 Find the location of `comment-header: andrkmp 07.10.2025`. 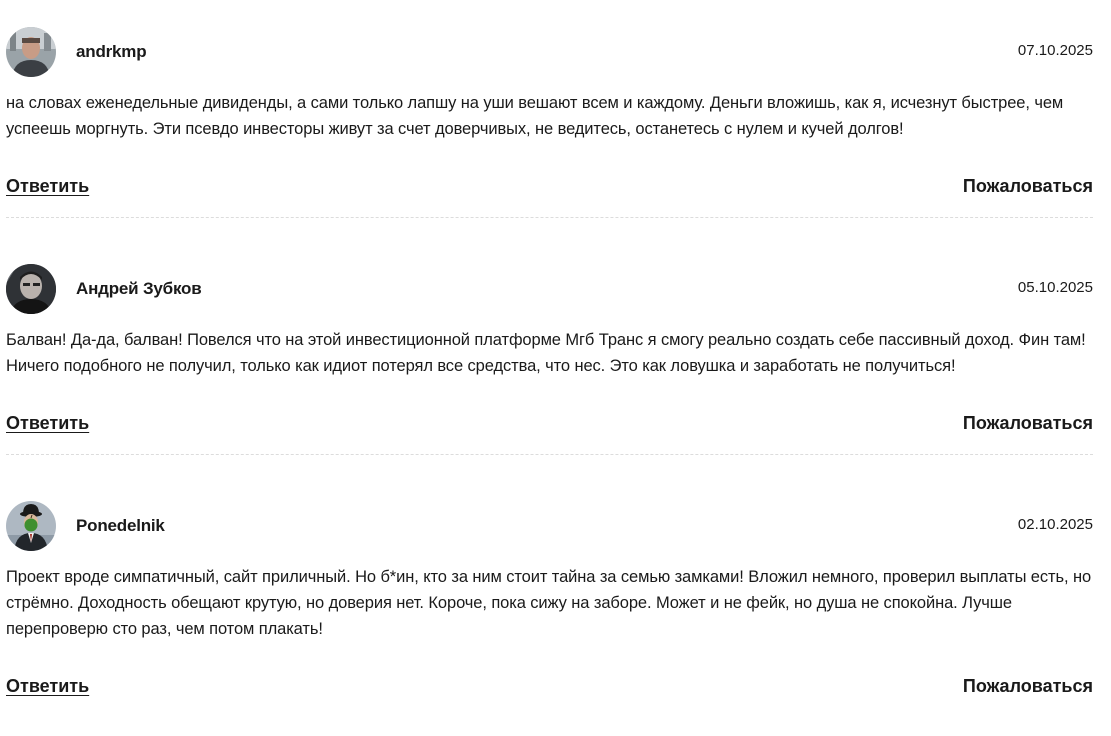

comment-header: andrkmp 07.10.2025 is located at coordinates (549, 52).